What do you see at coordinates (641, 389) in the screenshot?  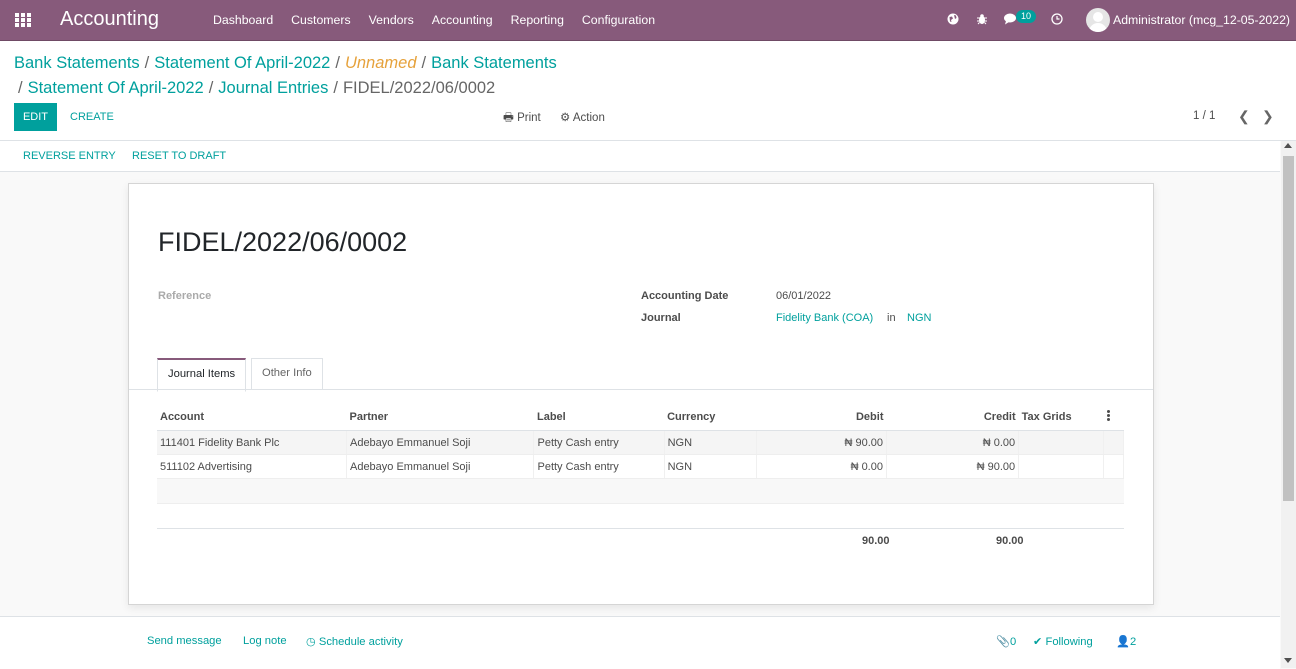 I see `tabs-divider` at bounding box center [641, 389].